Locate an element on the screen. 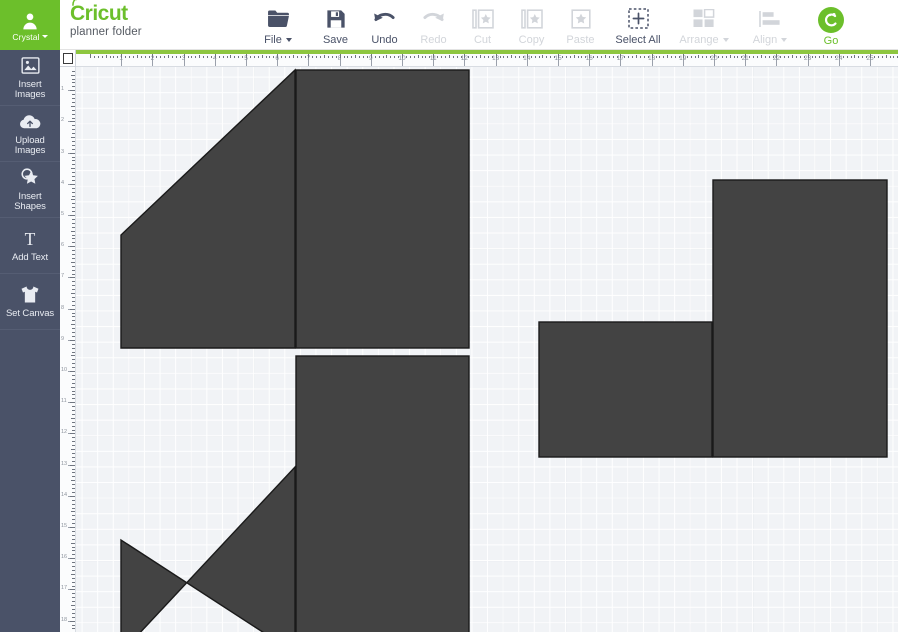  folder-pocket-right is located at coordinates (800, 318).